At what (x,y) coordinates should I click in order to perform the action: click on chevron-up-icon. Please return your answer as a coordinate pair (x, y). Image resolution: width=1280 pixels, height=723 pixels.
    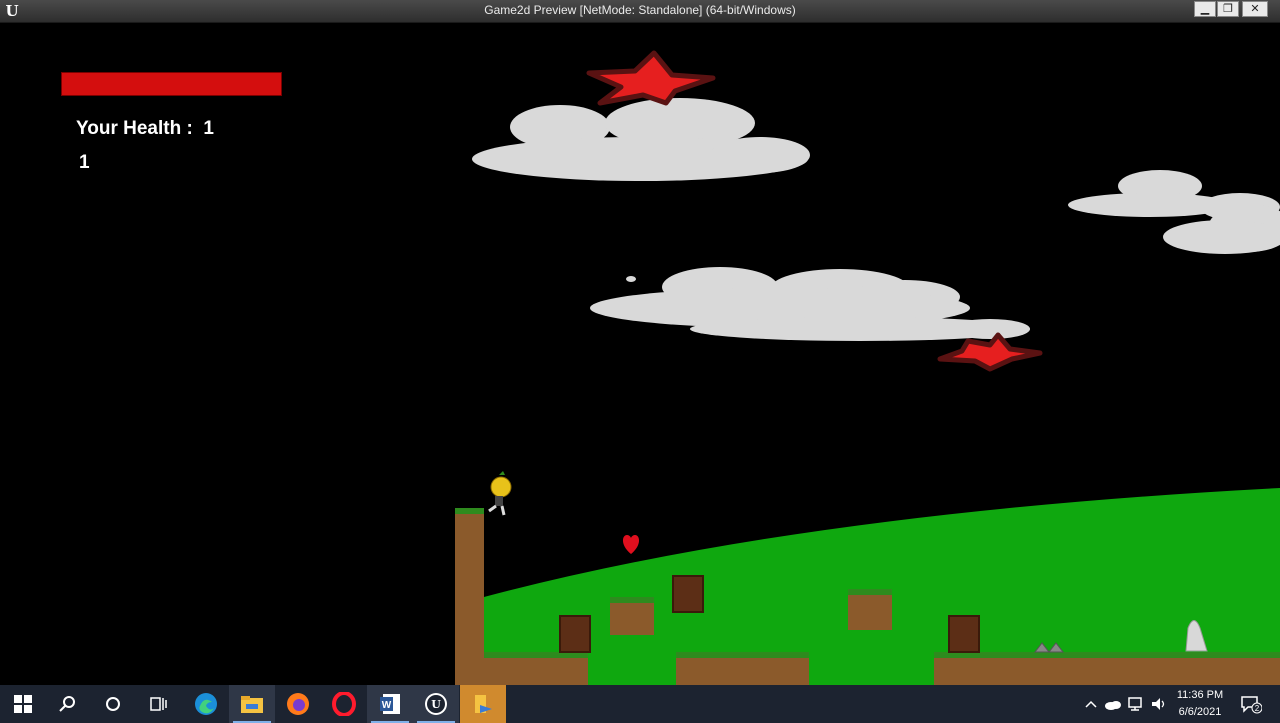
    Looking at the image, I should click on (1091, 704).